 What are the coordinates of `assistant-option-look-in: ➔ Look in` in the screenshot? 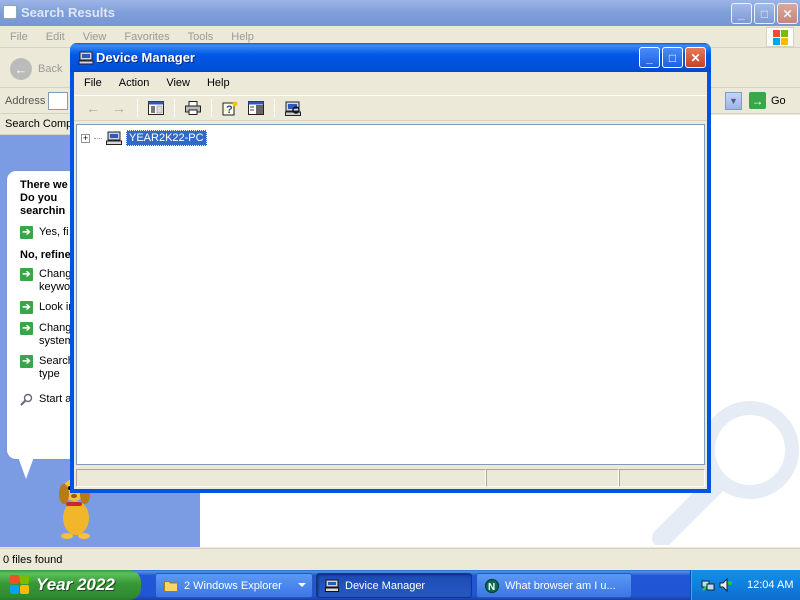 It's located at (47, 307).